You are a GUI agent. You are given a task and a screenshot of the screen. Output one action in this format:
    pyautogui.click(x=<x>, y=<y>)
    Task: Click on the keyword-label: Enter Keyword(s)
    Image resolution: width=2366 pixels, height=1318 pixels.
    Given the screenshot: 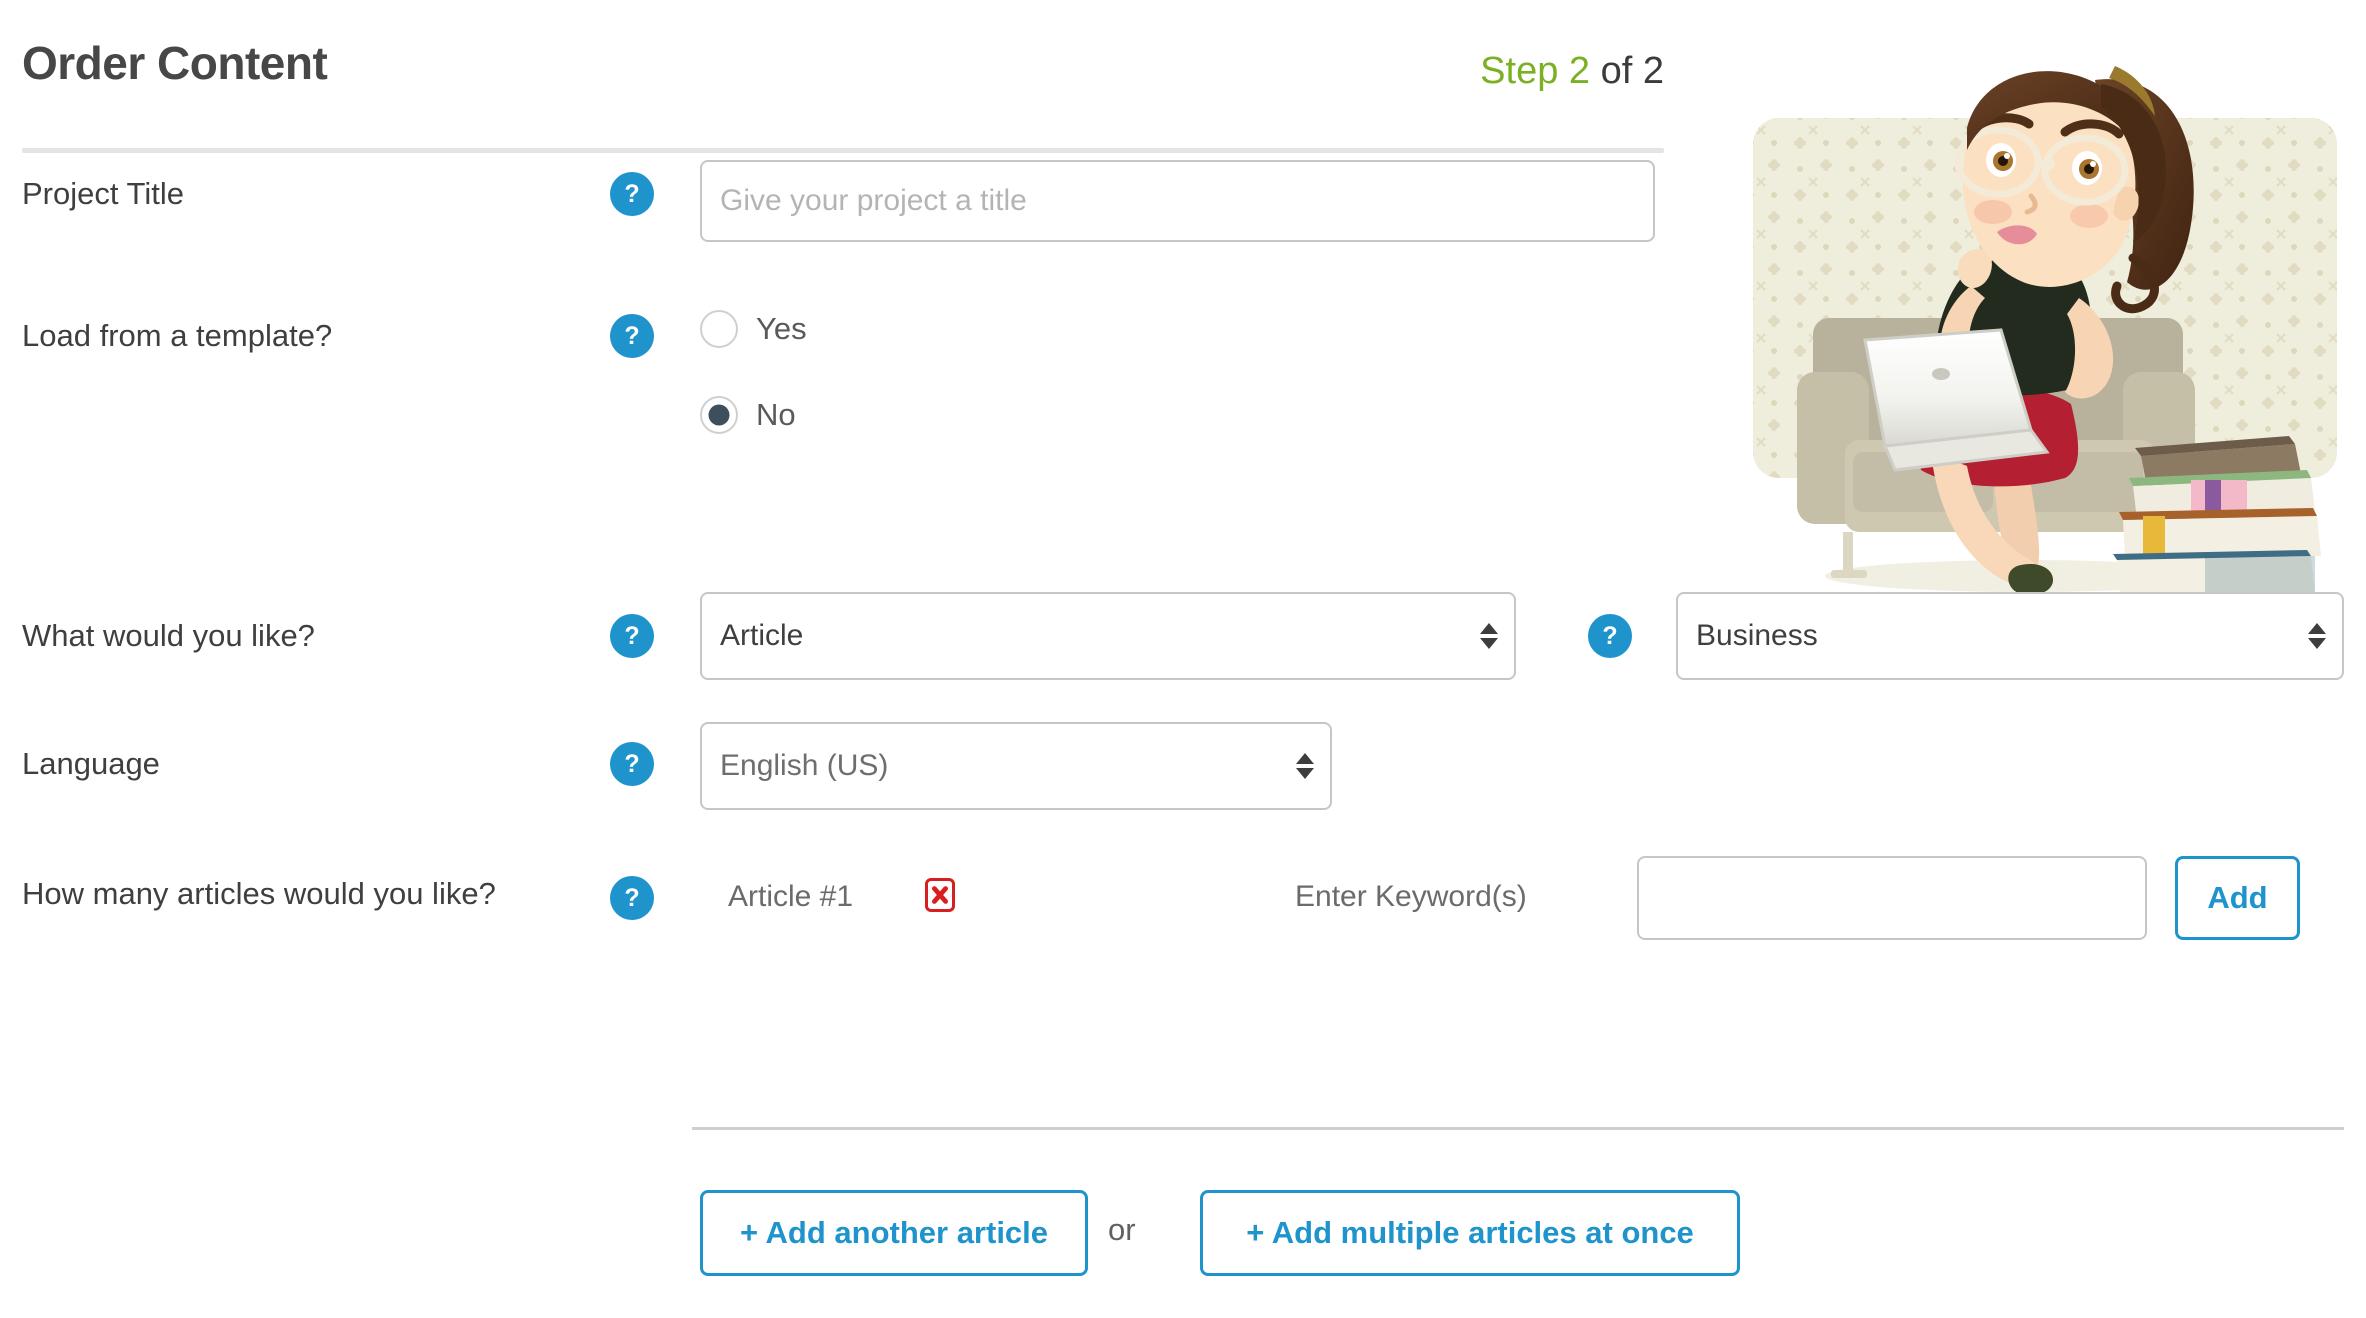 What is the action you would take?
    pyautogui.click(x=1411, y=896)
    